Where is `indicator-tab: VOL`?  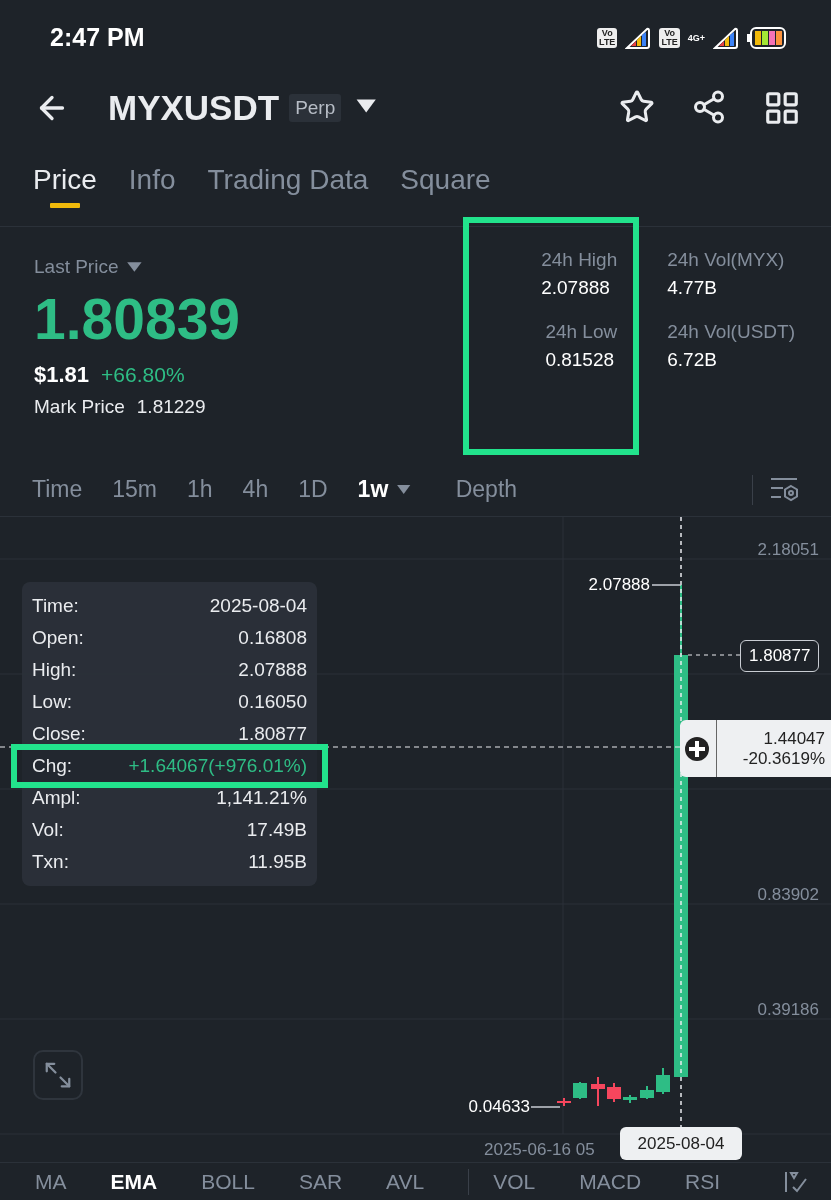
indicator-tab: VOL is located at coordinates (514, 1181).